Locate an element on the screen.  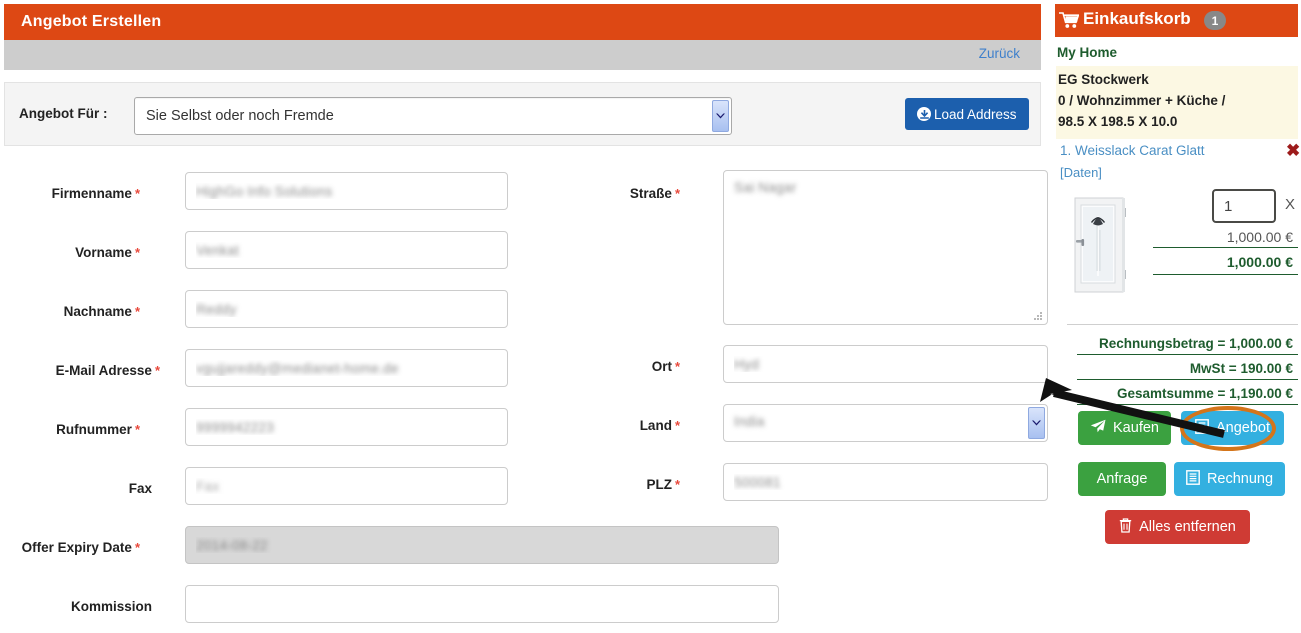
sub-toolbar: Zurück is located at coordinates (522, 55).